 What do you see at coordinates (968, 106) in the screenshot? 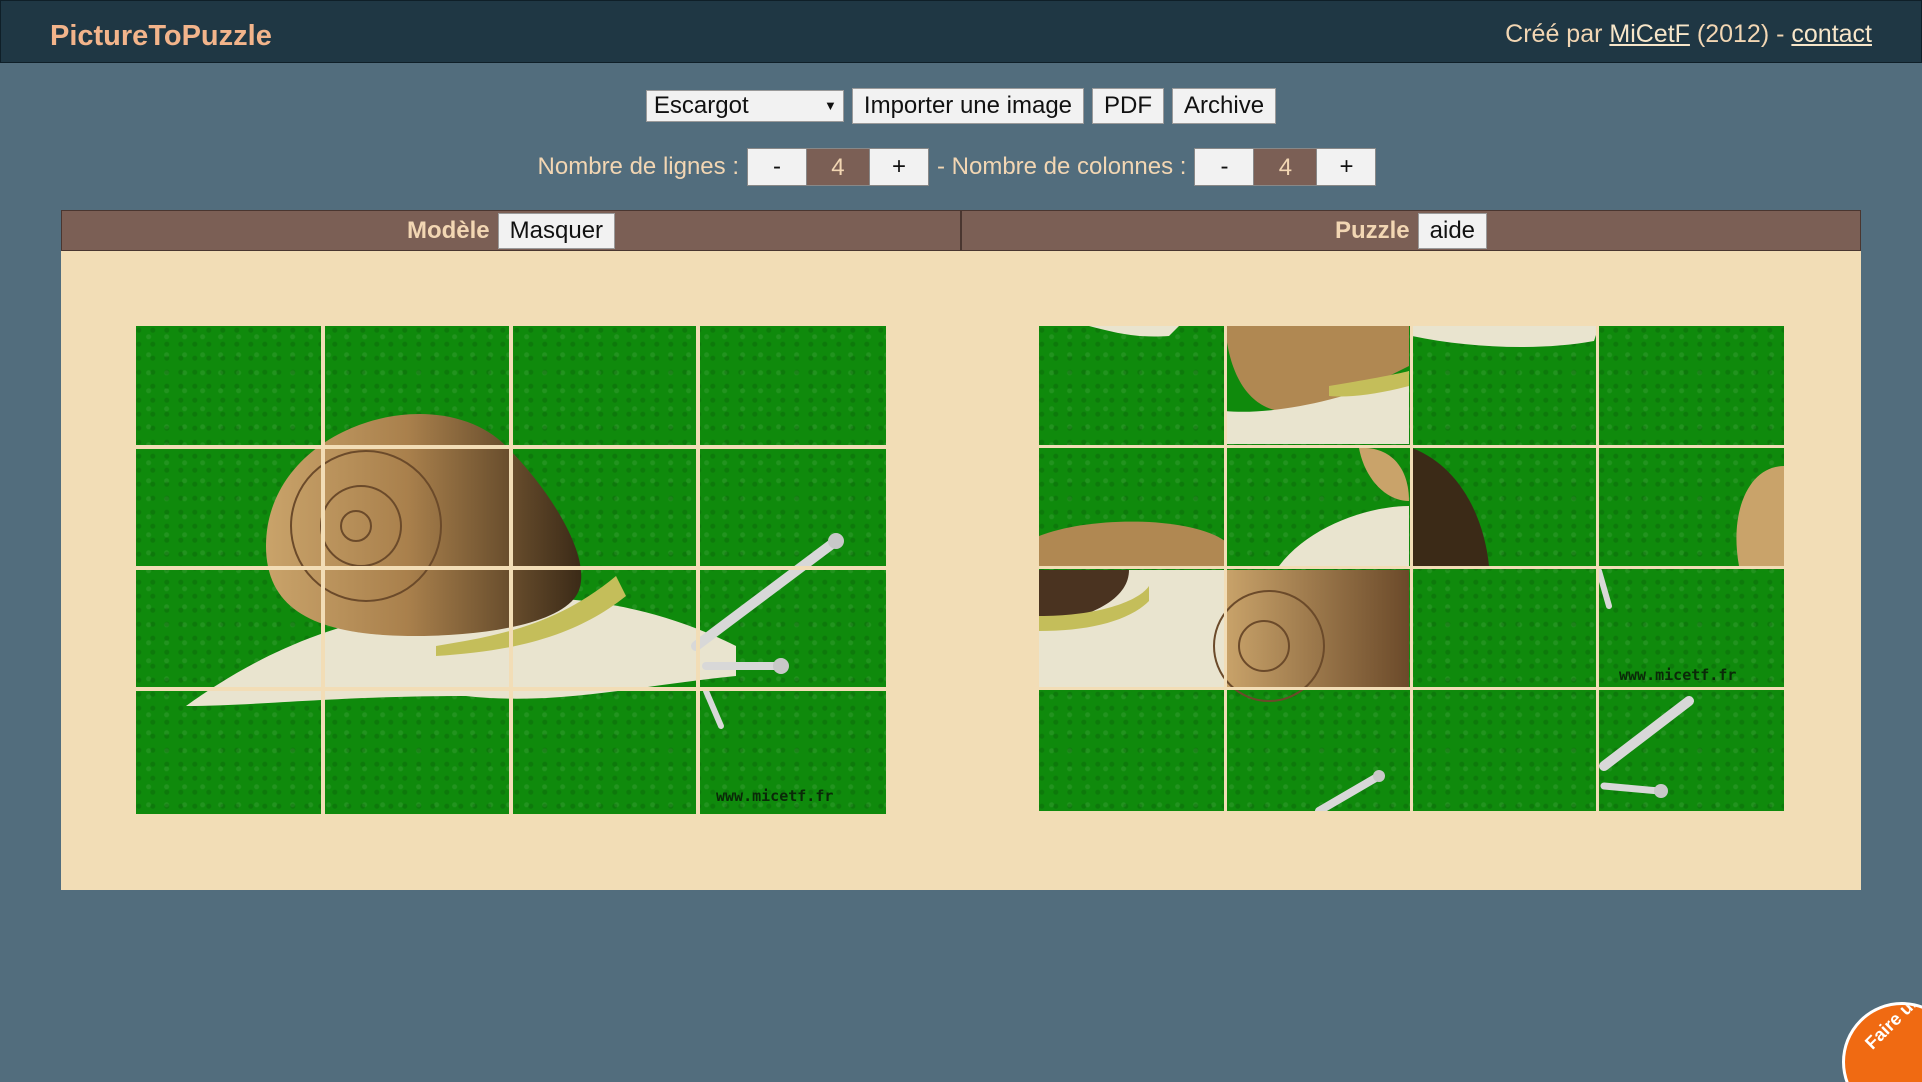
I see `import-image-button: Importer une image` at bounding box center [968, 106].